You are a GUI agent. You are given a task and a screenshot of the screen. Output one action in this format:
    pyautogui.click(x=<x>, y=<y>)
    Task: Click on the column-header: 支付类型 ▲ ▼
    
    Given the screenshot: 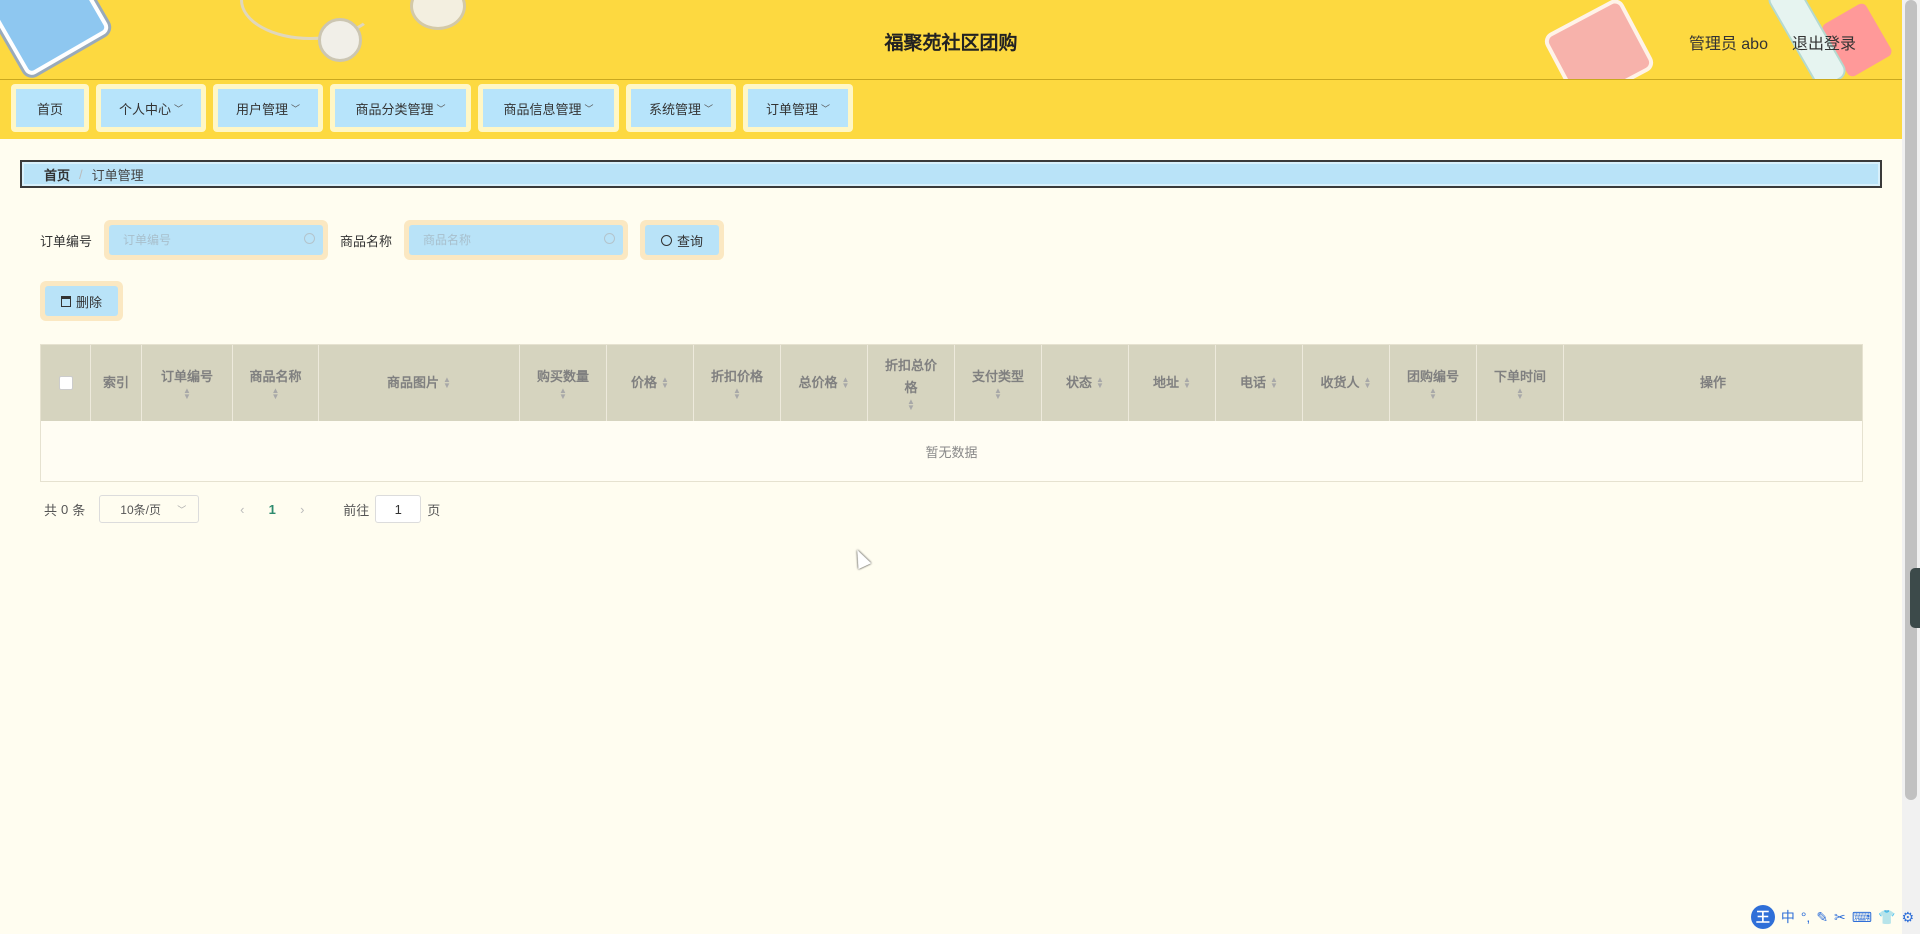 What is the action you would take?
    pyautogui.click(x=998, y=383)
    